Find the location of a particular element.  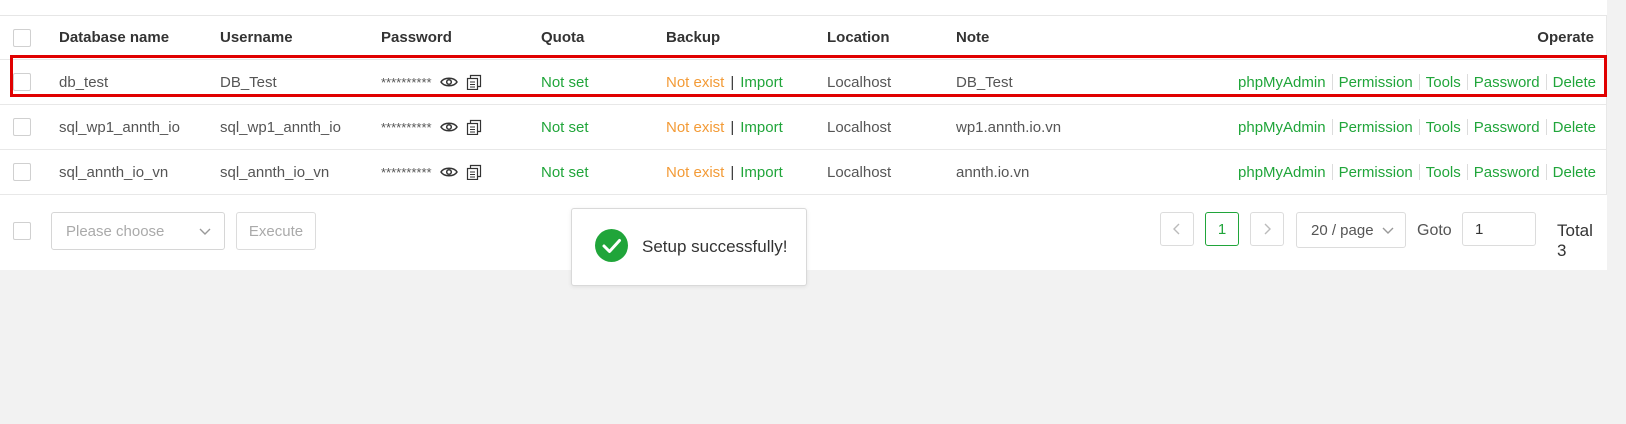

chevron-right-icon is located at coordinates (1267, 229).